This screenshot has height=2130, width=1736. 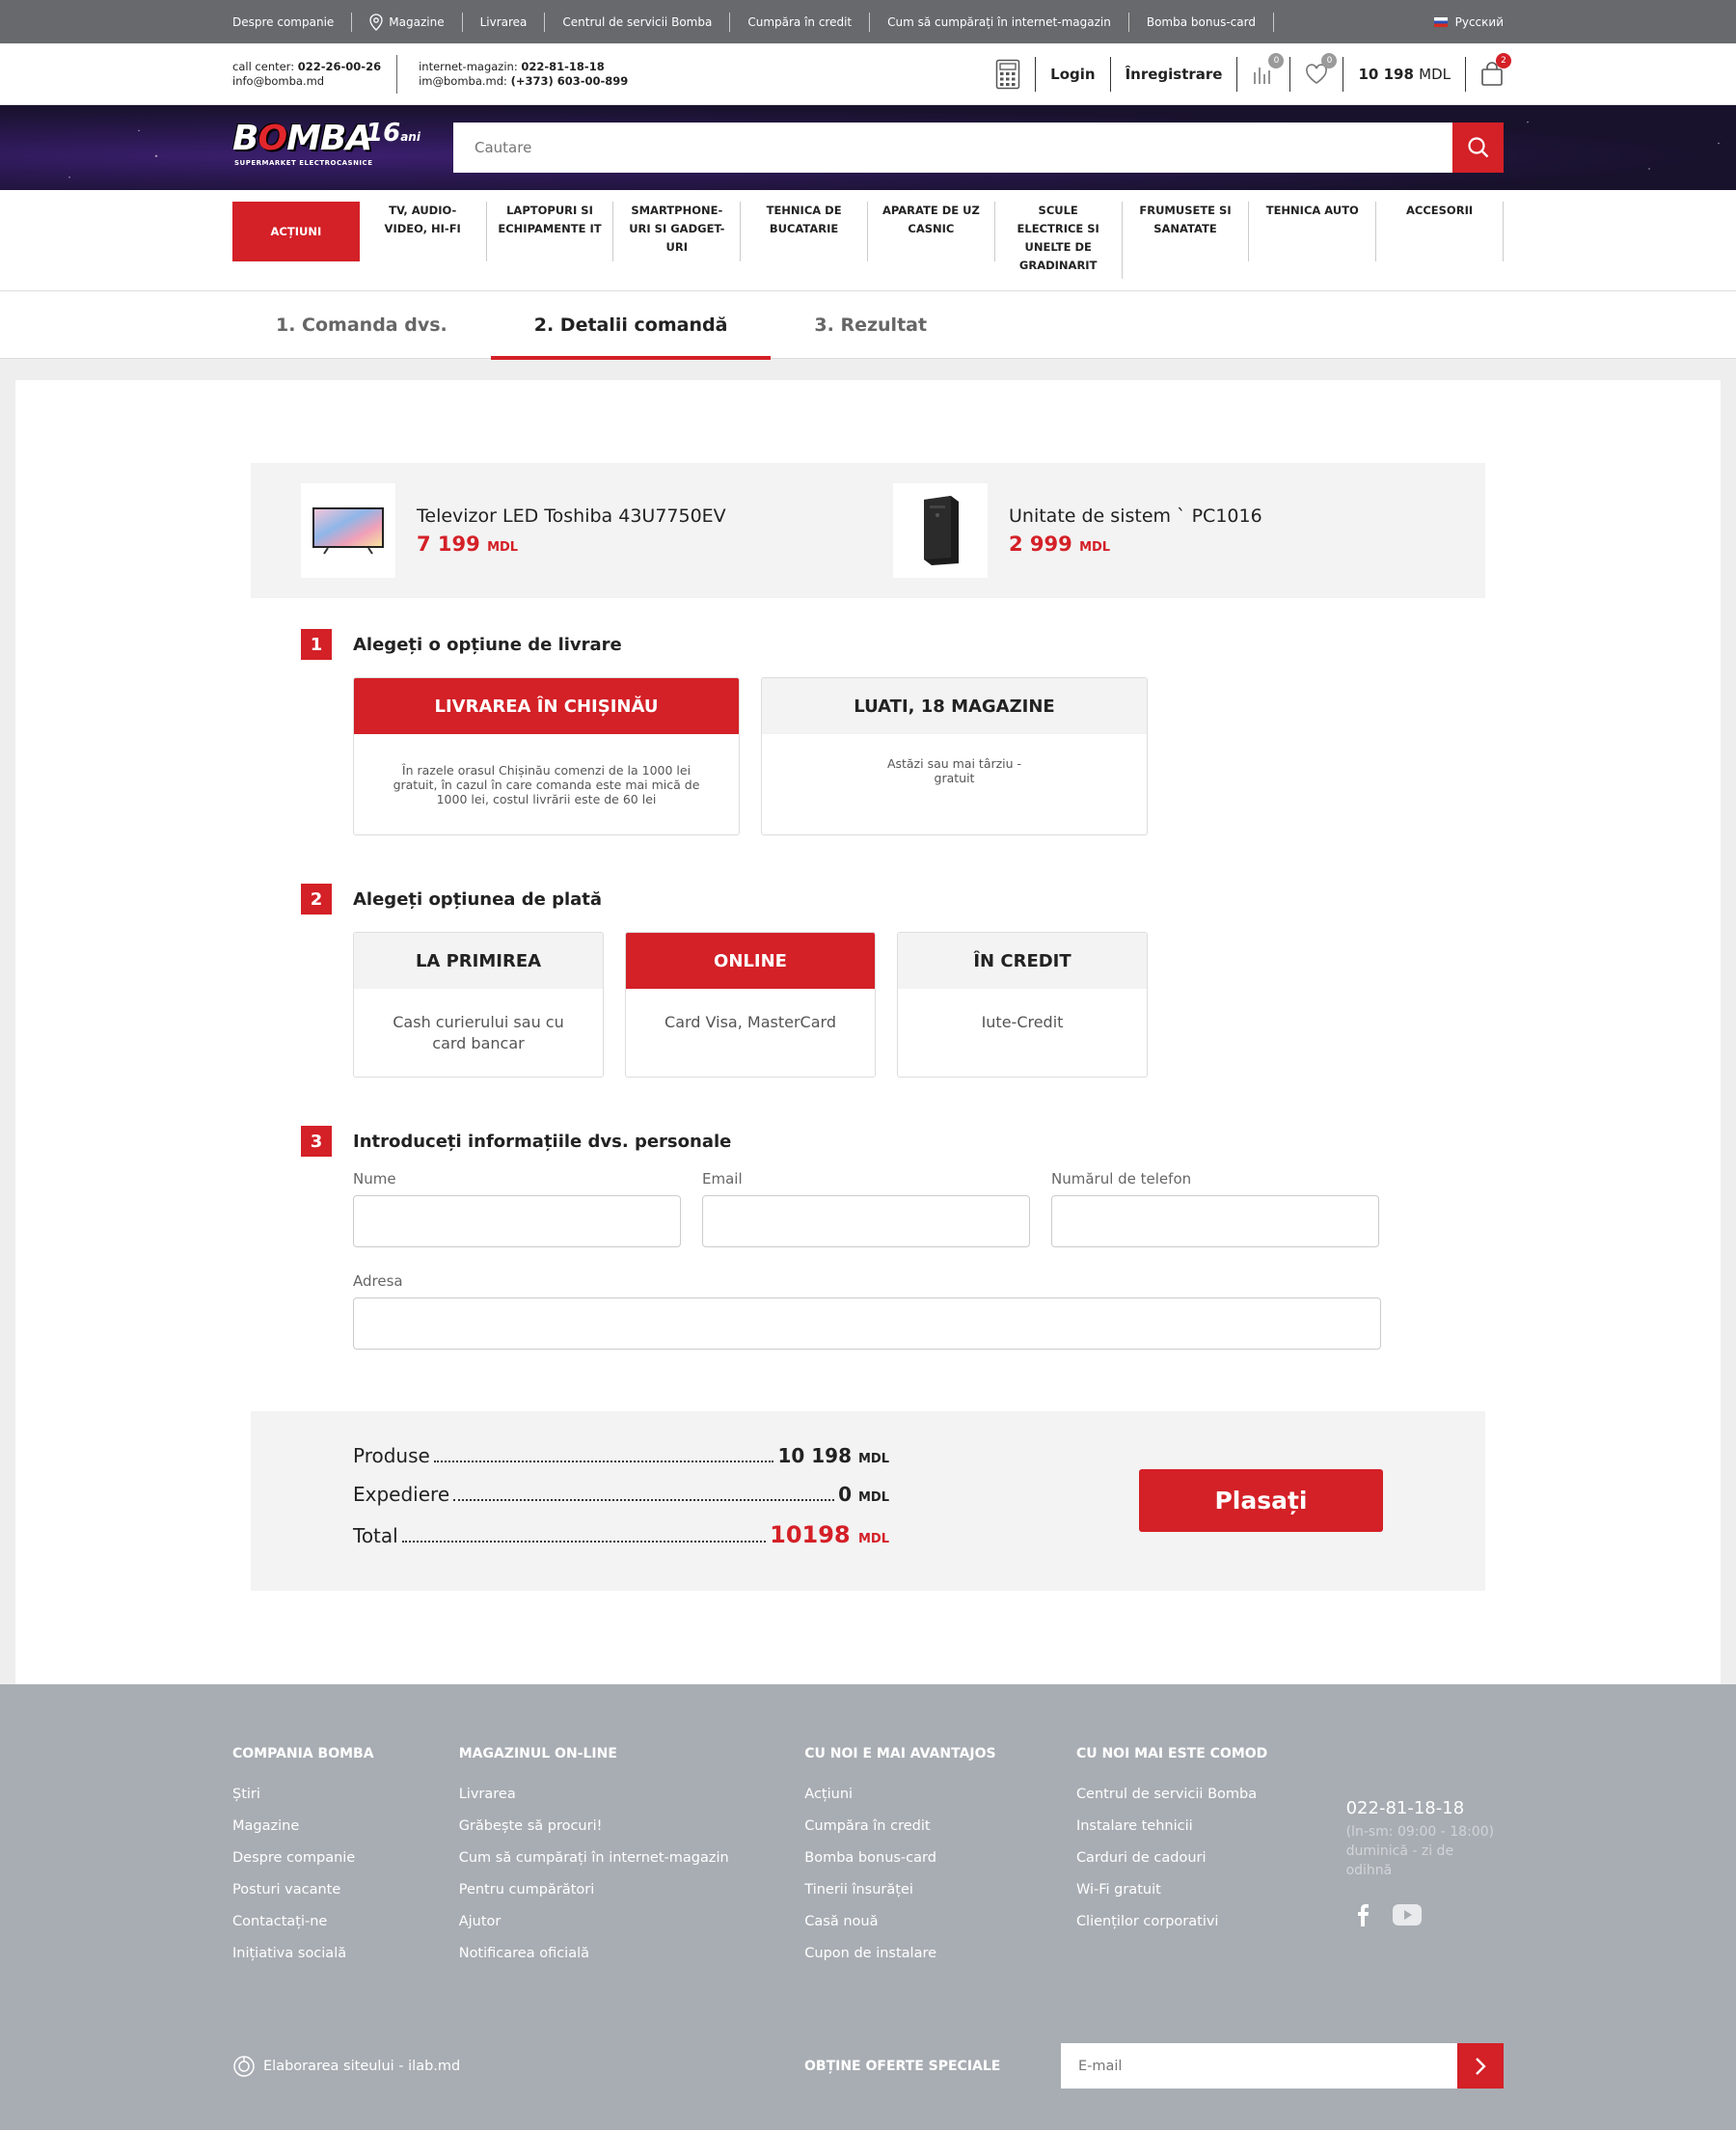 What do you see at coordinates (1009, 74) in the screenshot?
I see `calculator-button` at bounding box center [1009, 74].